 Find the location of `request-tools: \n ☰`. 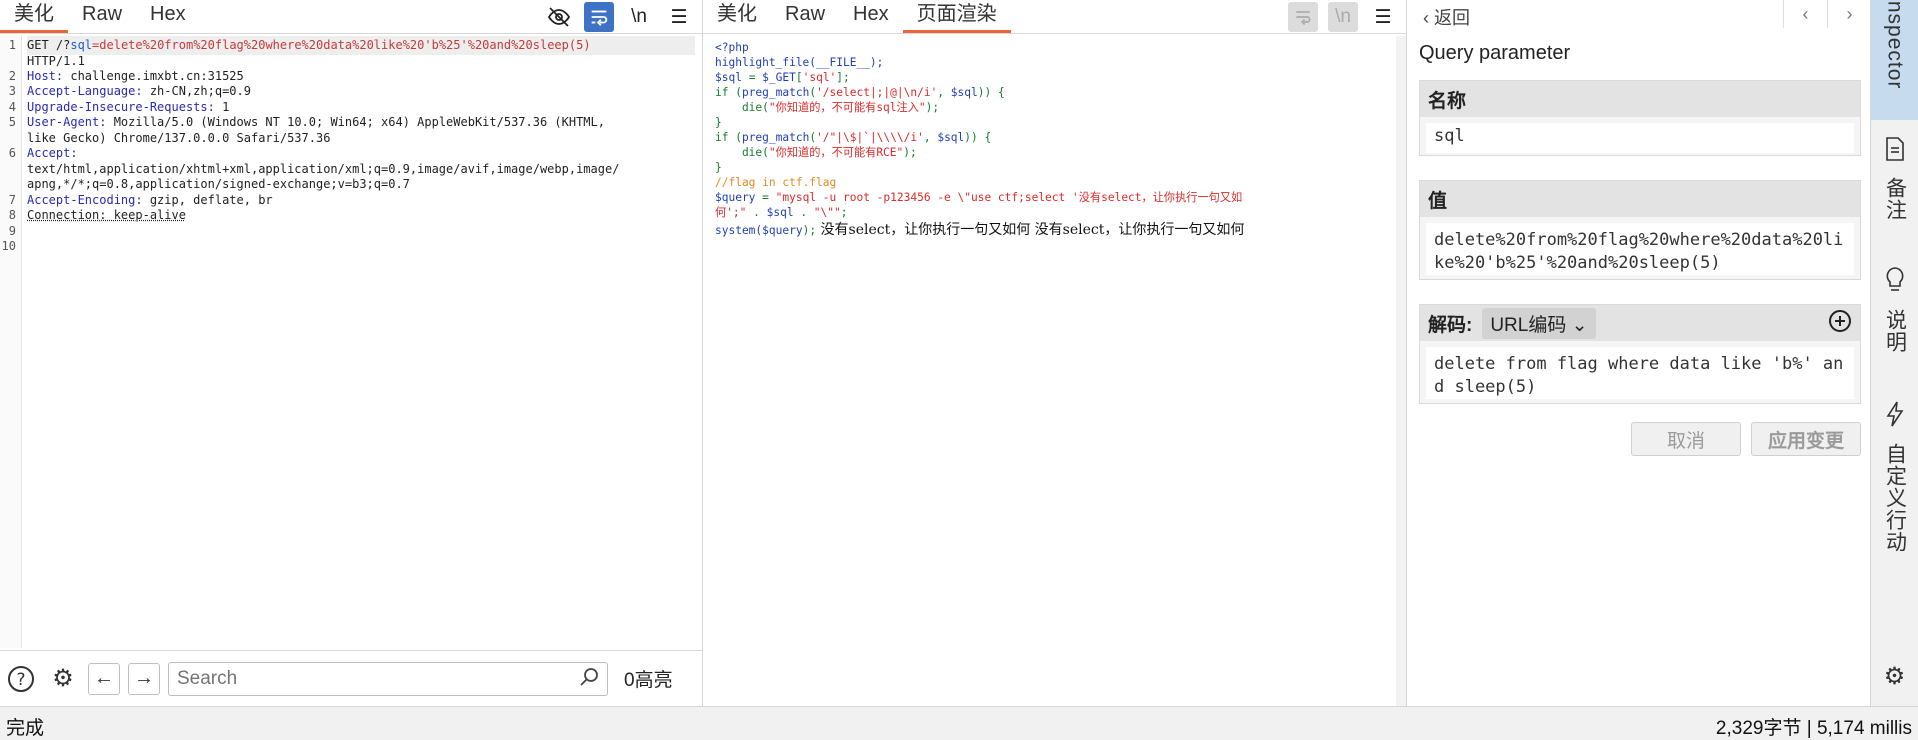

request-tools: \n ☰ is located at coordinates (619, 17).